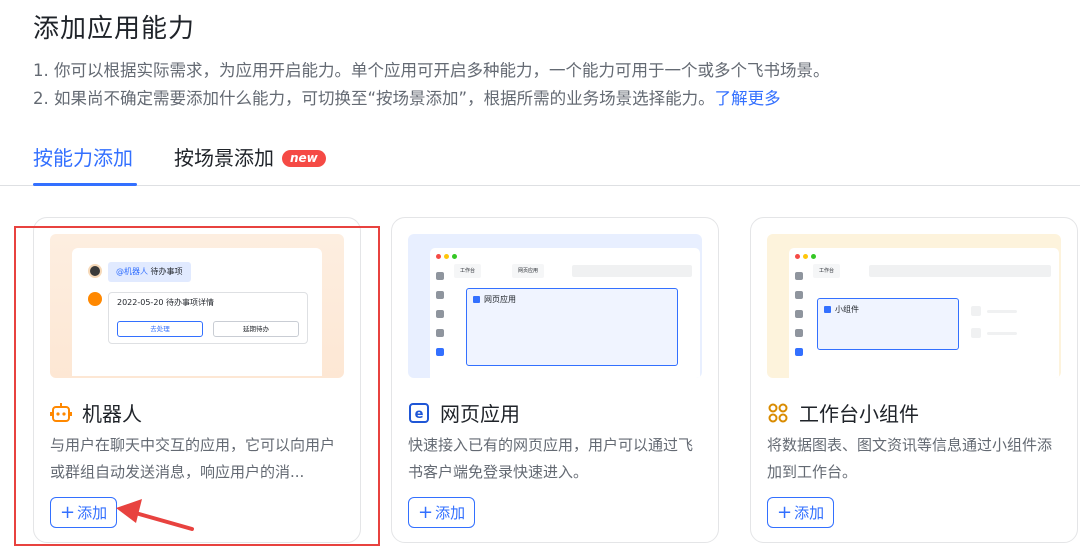  Describe the element at coordinates (166, 271) in the screenshot. I see `mention-text: 待办事项` at that location.